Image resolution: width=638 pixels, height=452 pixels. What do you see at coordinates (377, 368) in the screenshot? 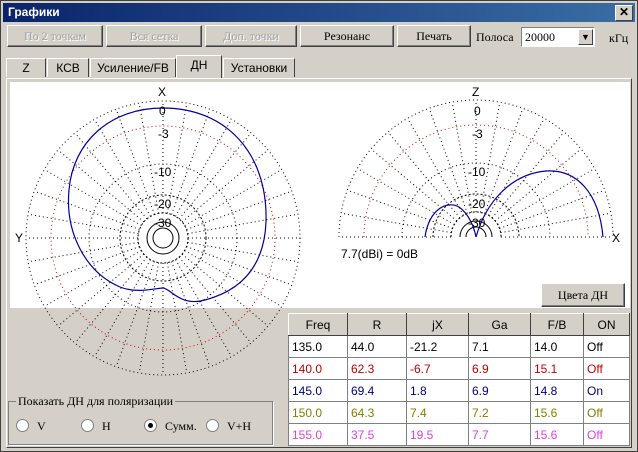
I see `cell-r: 62.3` at bounding box center [377, 368].